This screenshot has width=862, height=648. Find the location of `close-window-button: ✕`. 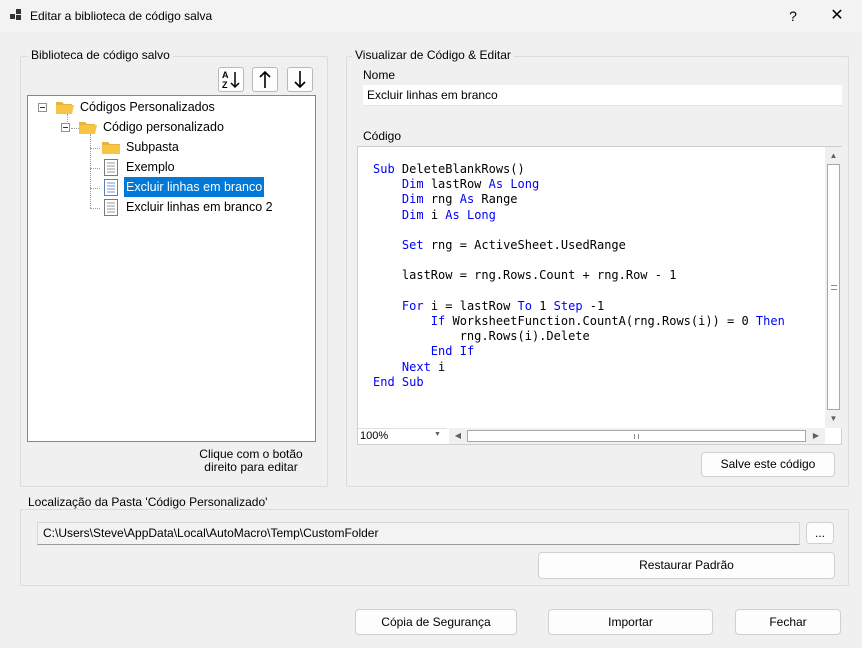

close-window-button: ✕ is located at coordinates (837, 16).